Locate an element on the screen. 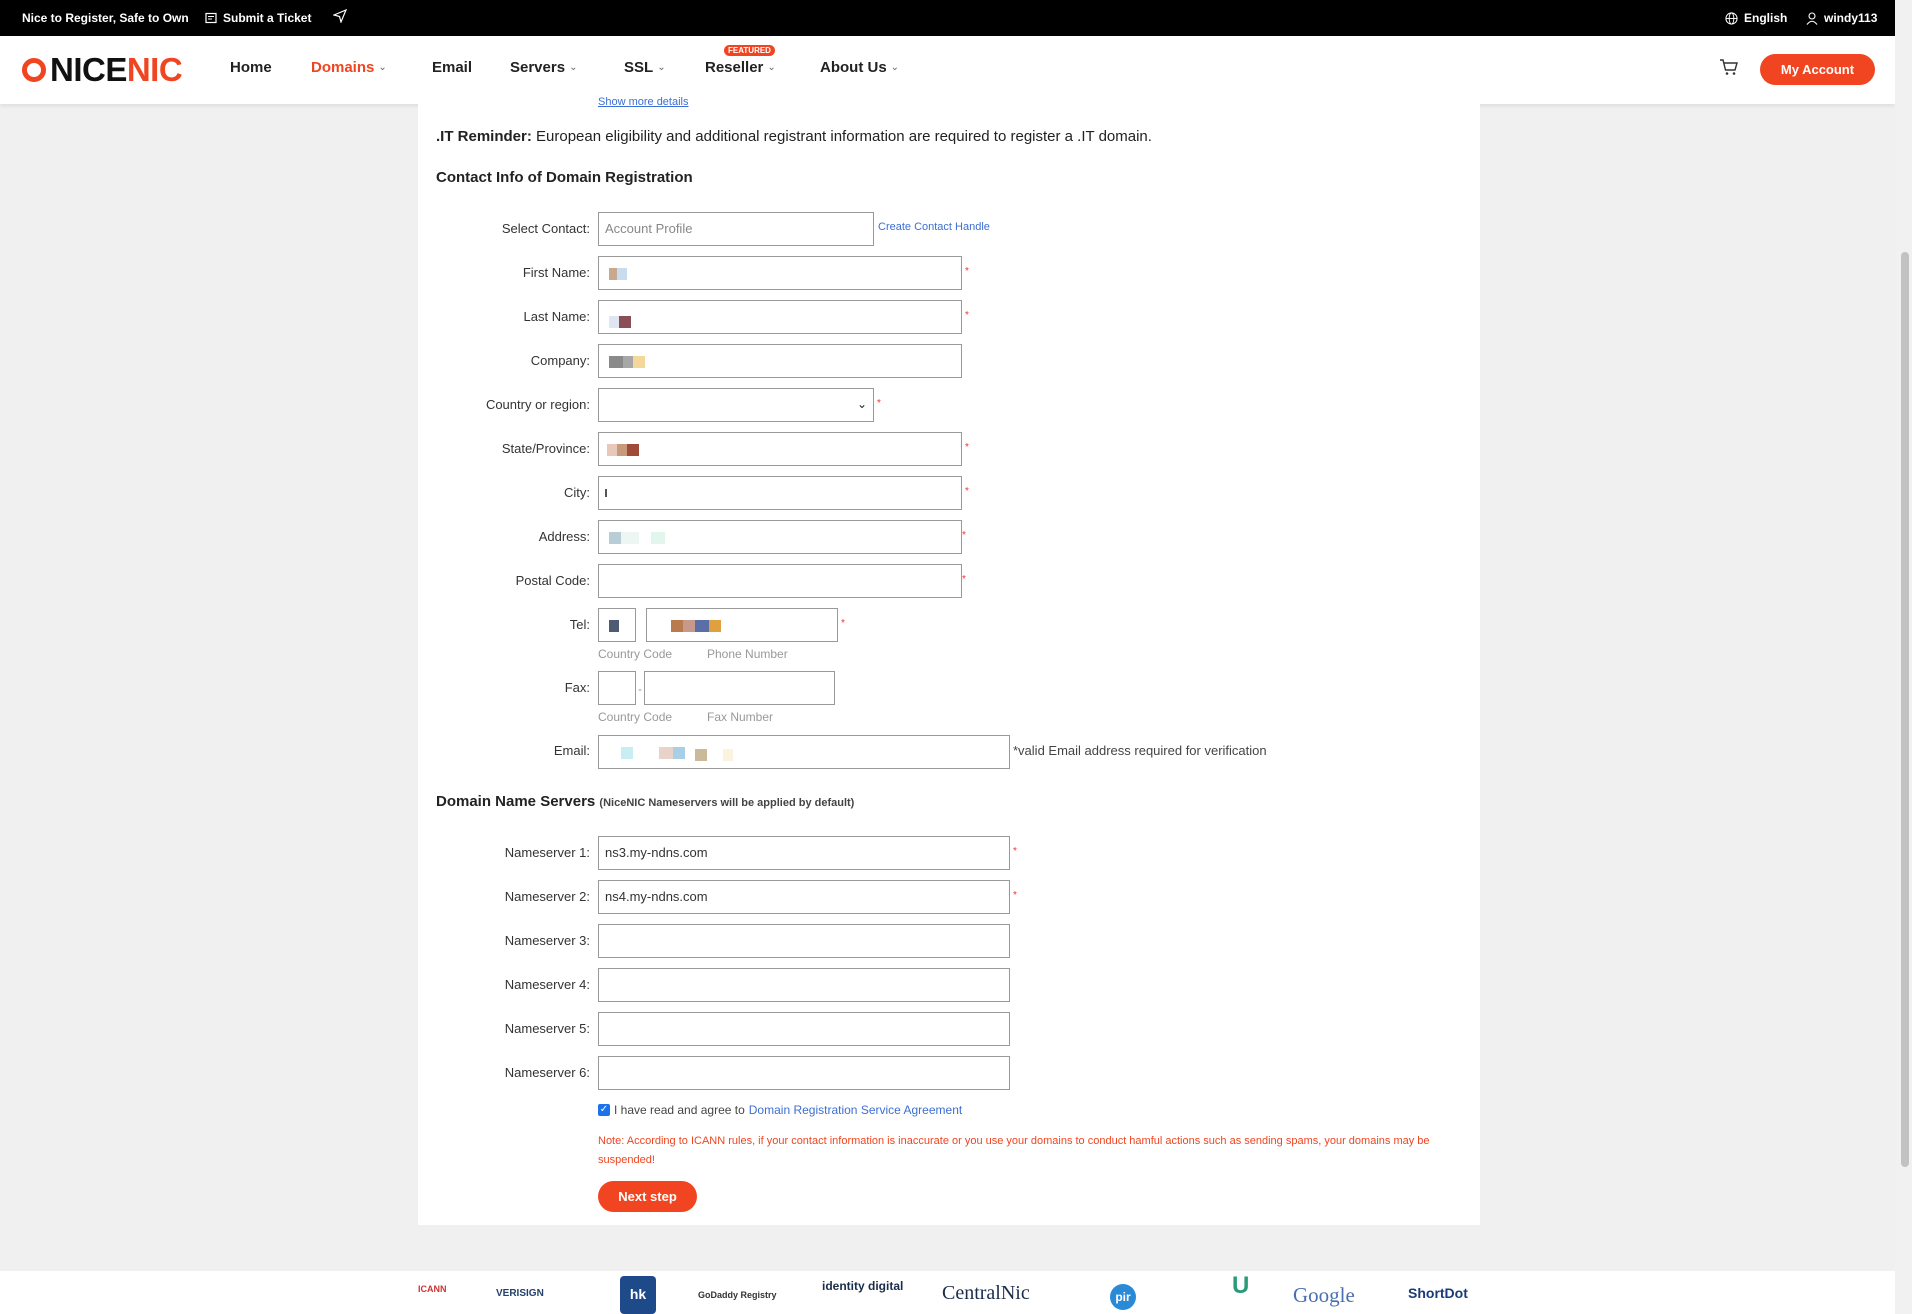 This screenshot has height=1314, width=1912. google-logo: Google is located at coordinates (1324, 1295).